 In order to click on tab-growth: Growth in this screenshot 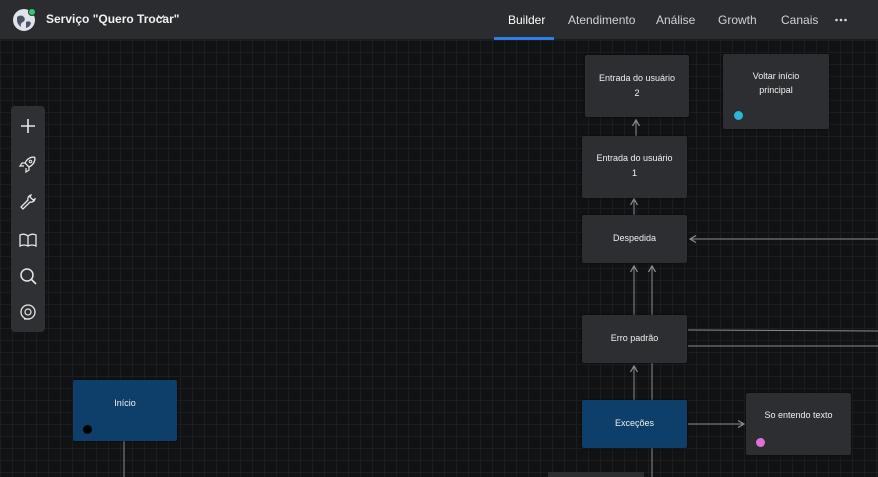, I will do `click(737, 20)`.